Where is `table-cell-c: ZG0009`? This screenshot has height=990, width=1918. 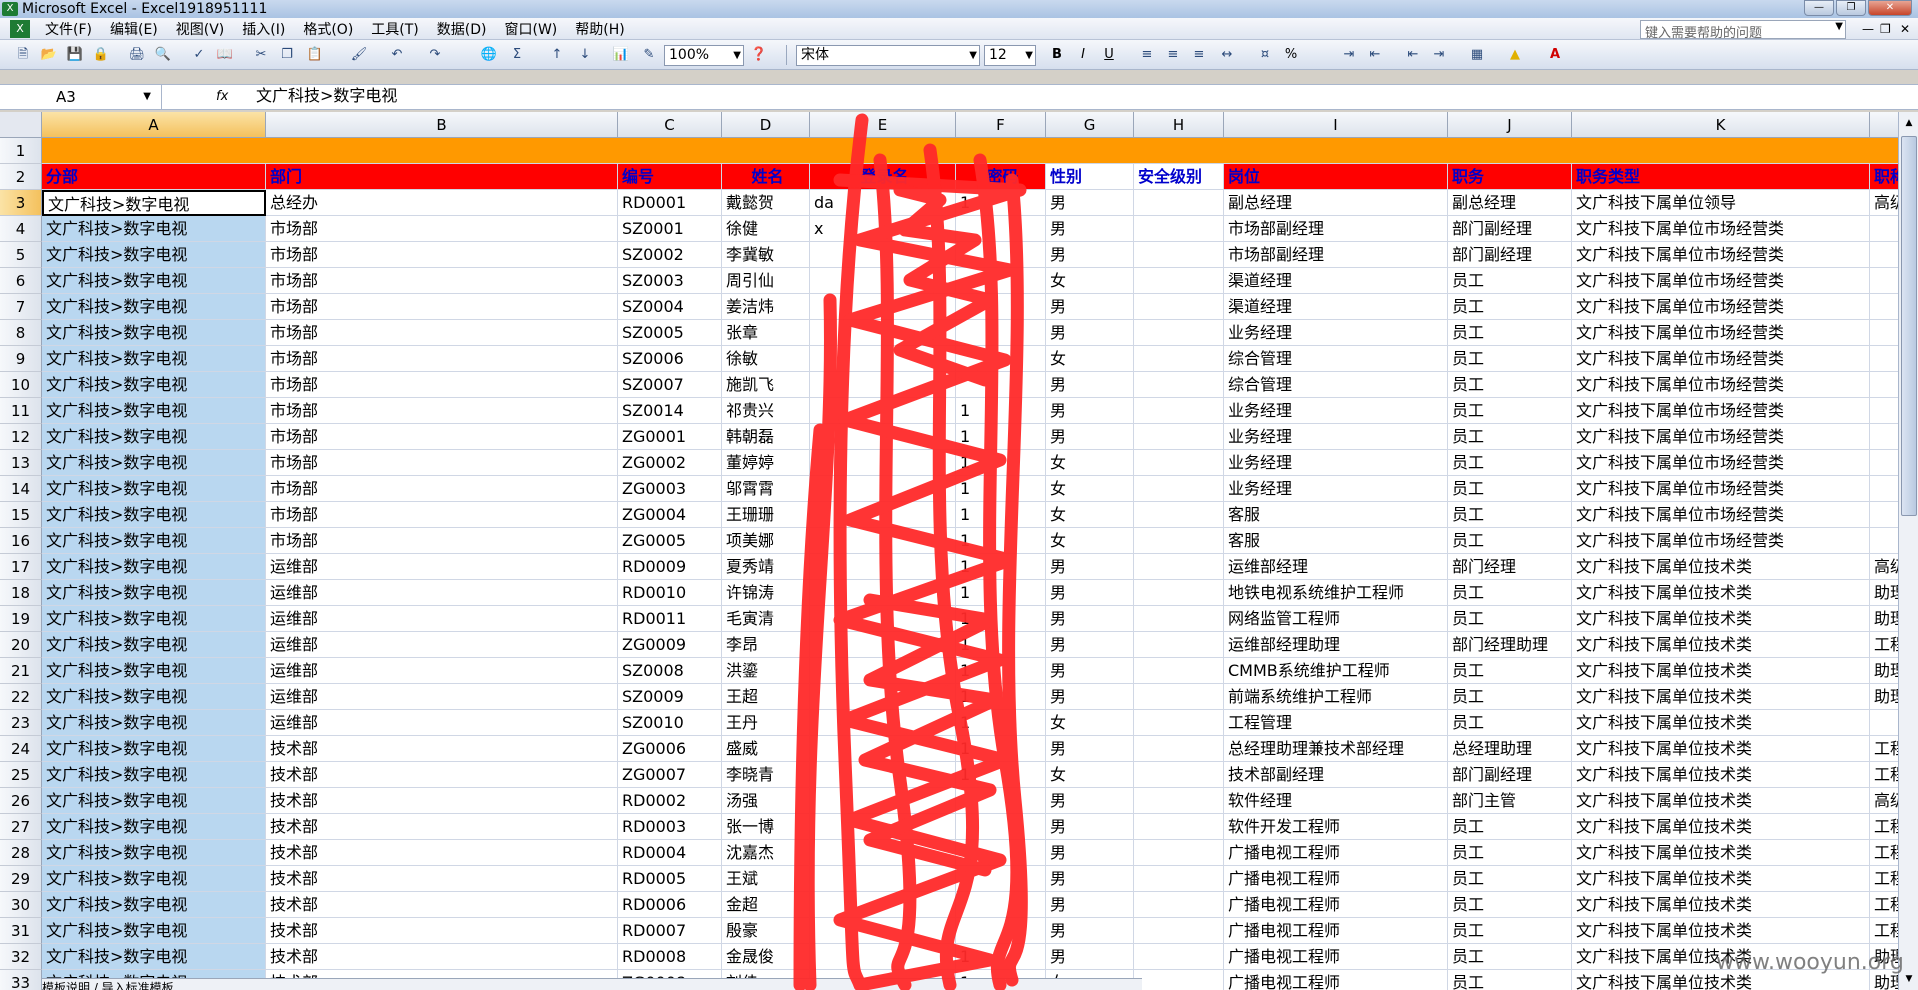 table-cell-c: ZG0009 is located at coordinates (670, 645).